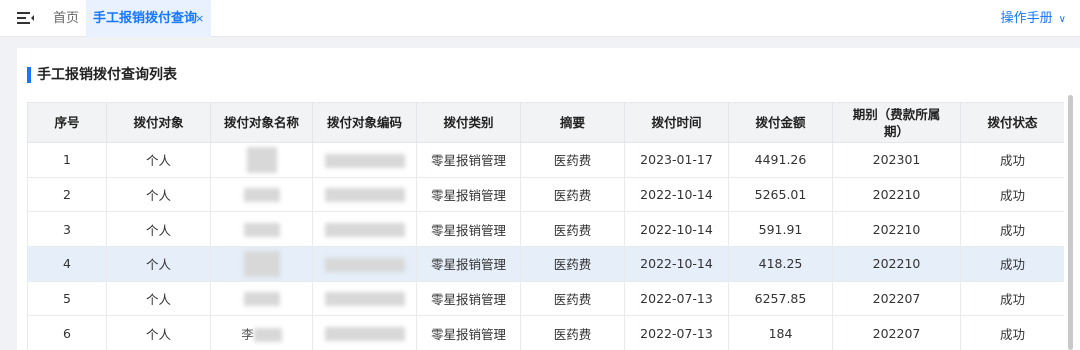  What do you see at coordinates (158, 122) in the screenshot?
I see `col-header: 拨付对象` at bounding box center [158, 122].